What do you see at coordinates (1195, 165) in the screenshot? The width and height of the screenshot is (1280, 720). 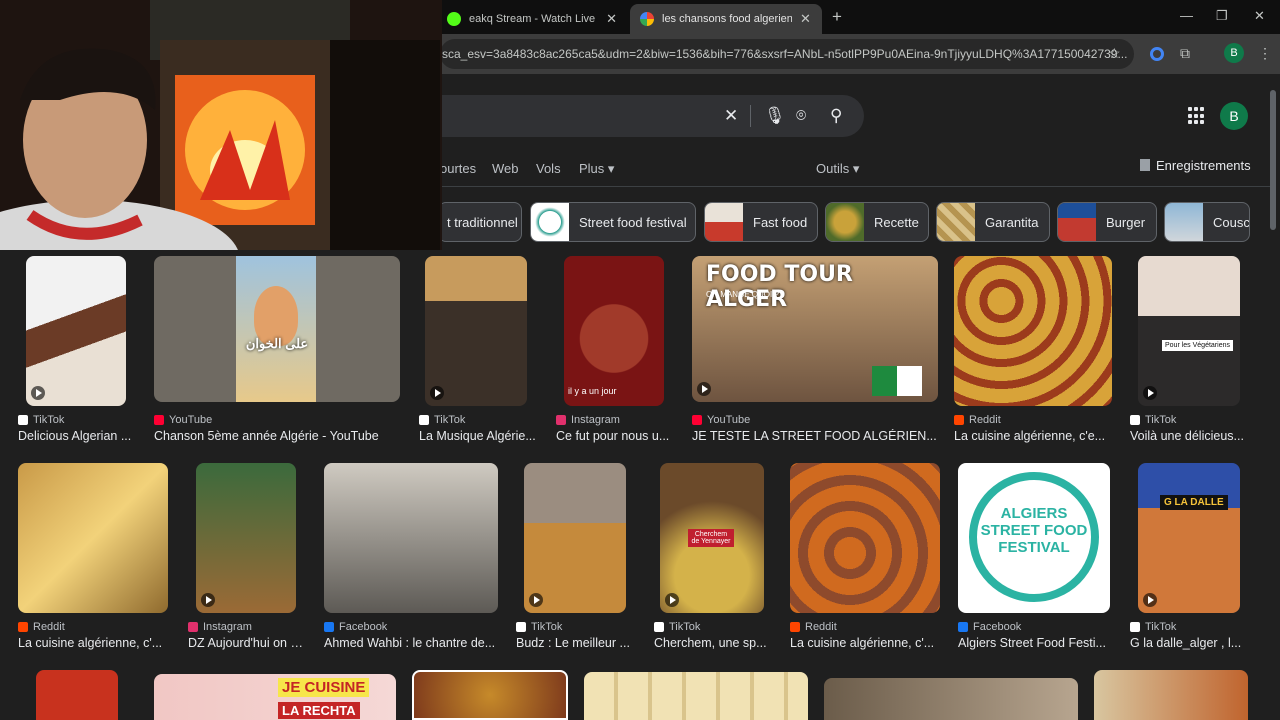 I see `saved-button: Enregistrements` at bounding box center [1195, 165].